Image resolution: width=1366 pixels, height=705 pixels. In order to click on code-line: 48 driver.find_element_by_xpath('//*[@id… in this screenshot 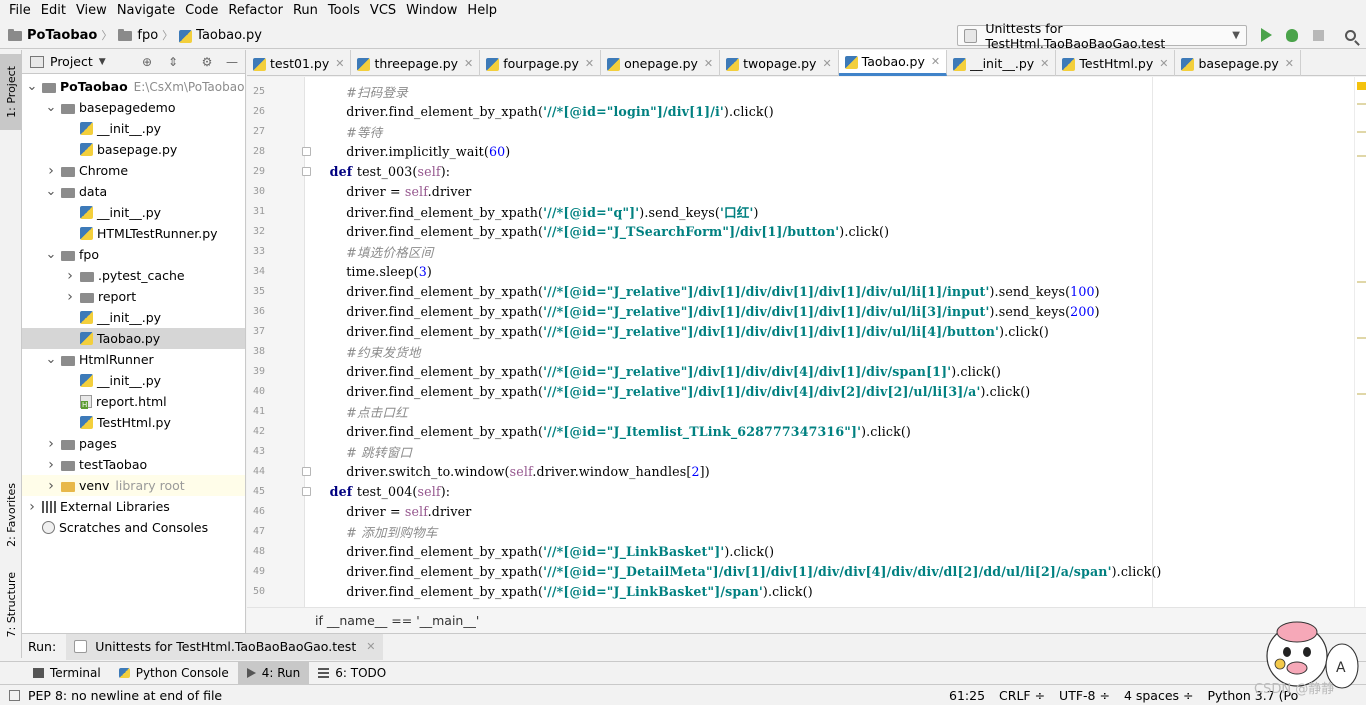, I will do `click(806, 551)`.